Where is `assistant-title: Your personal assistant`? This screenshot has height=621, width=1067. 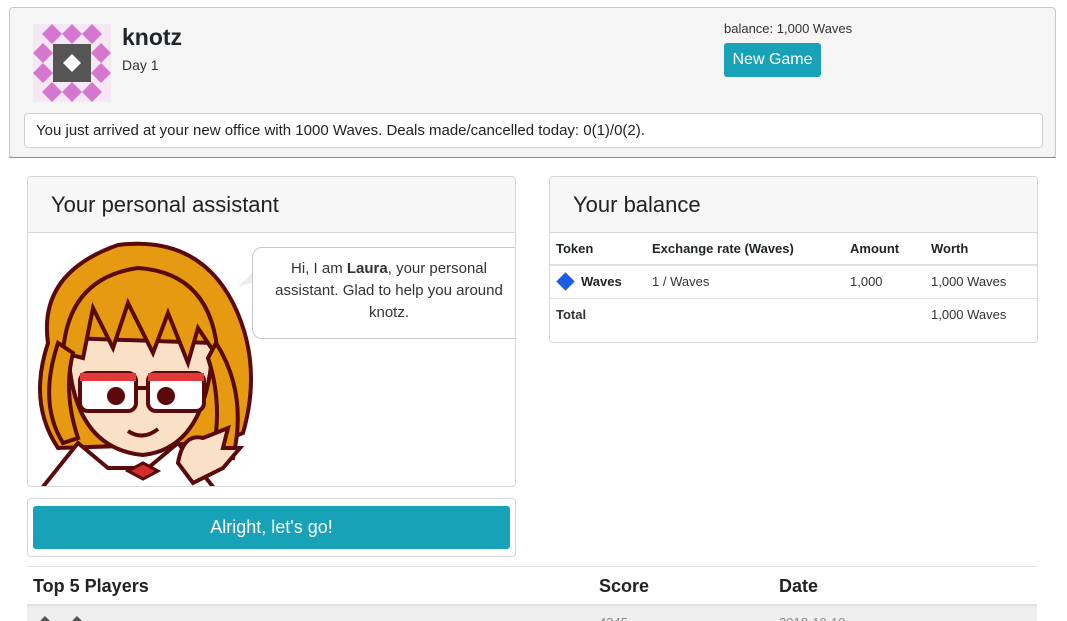 assistant-title: Your personal assistant is located at coordinates (271, 205).